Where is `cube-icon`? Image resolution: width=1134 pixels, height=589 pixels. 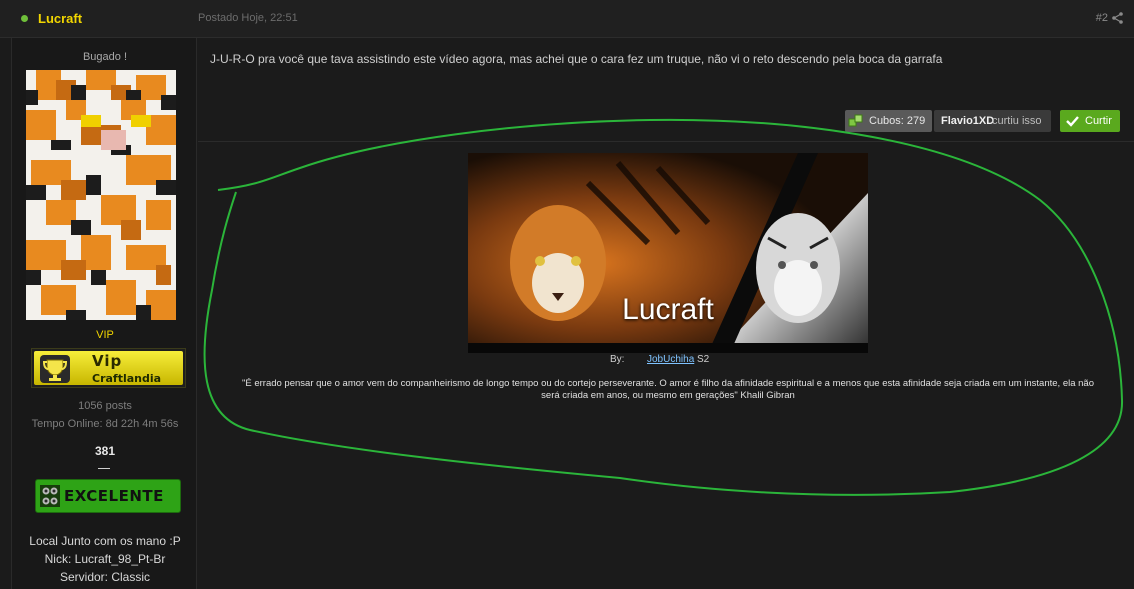 cube-icon is located at coordinates (855, 120).